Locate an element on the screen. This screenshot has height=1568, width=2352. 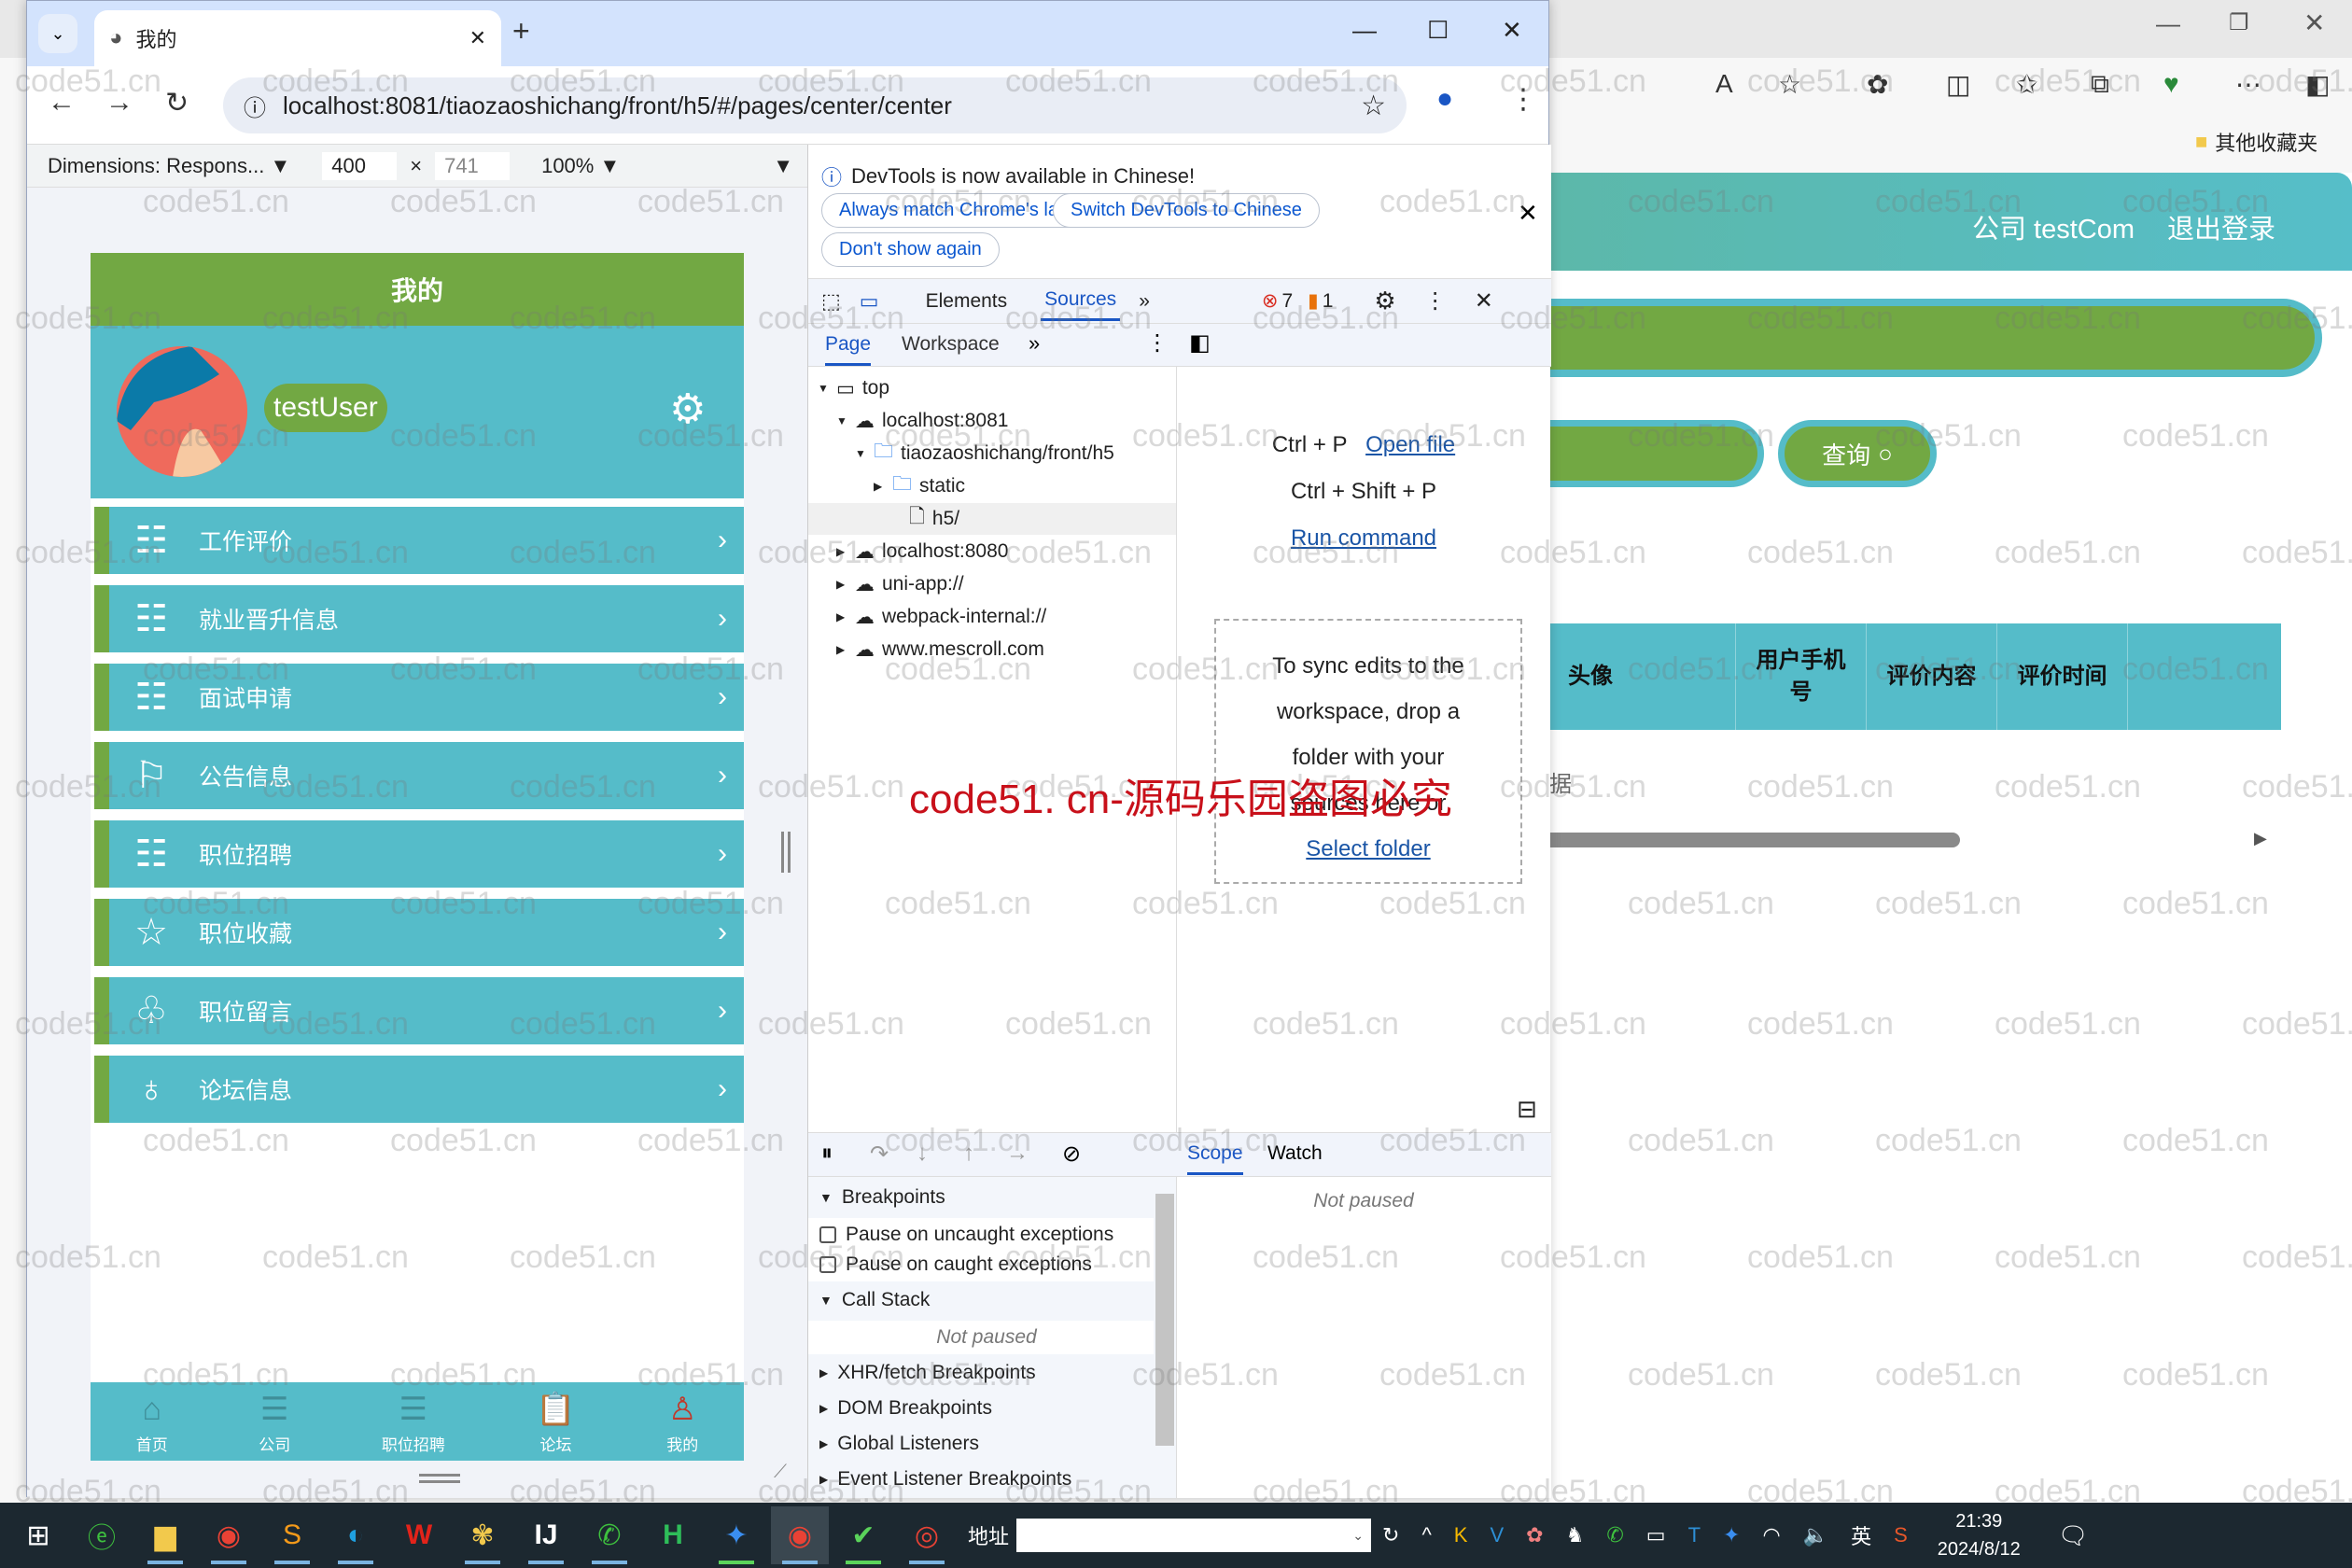
tray-app-v-icon: V is located at coordinates (1497, 1535).